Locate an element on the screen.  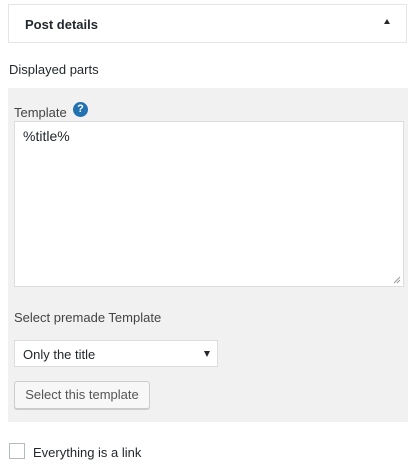
resize-handle-icon is located at coordinates (397, 280).